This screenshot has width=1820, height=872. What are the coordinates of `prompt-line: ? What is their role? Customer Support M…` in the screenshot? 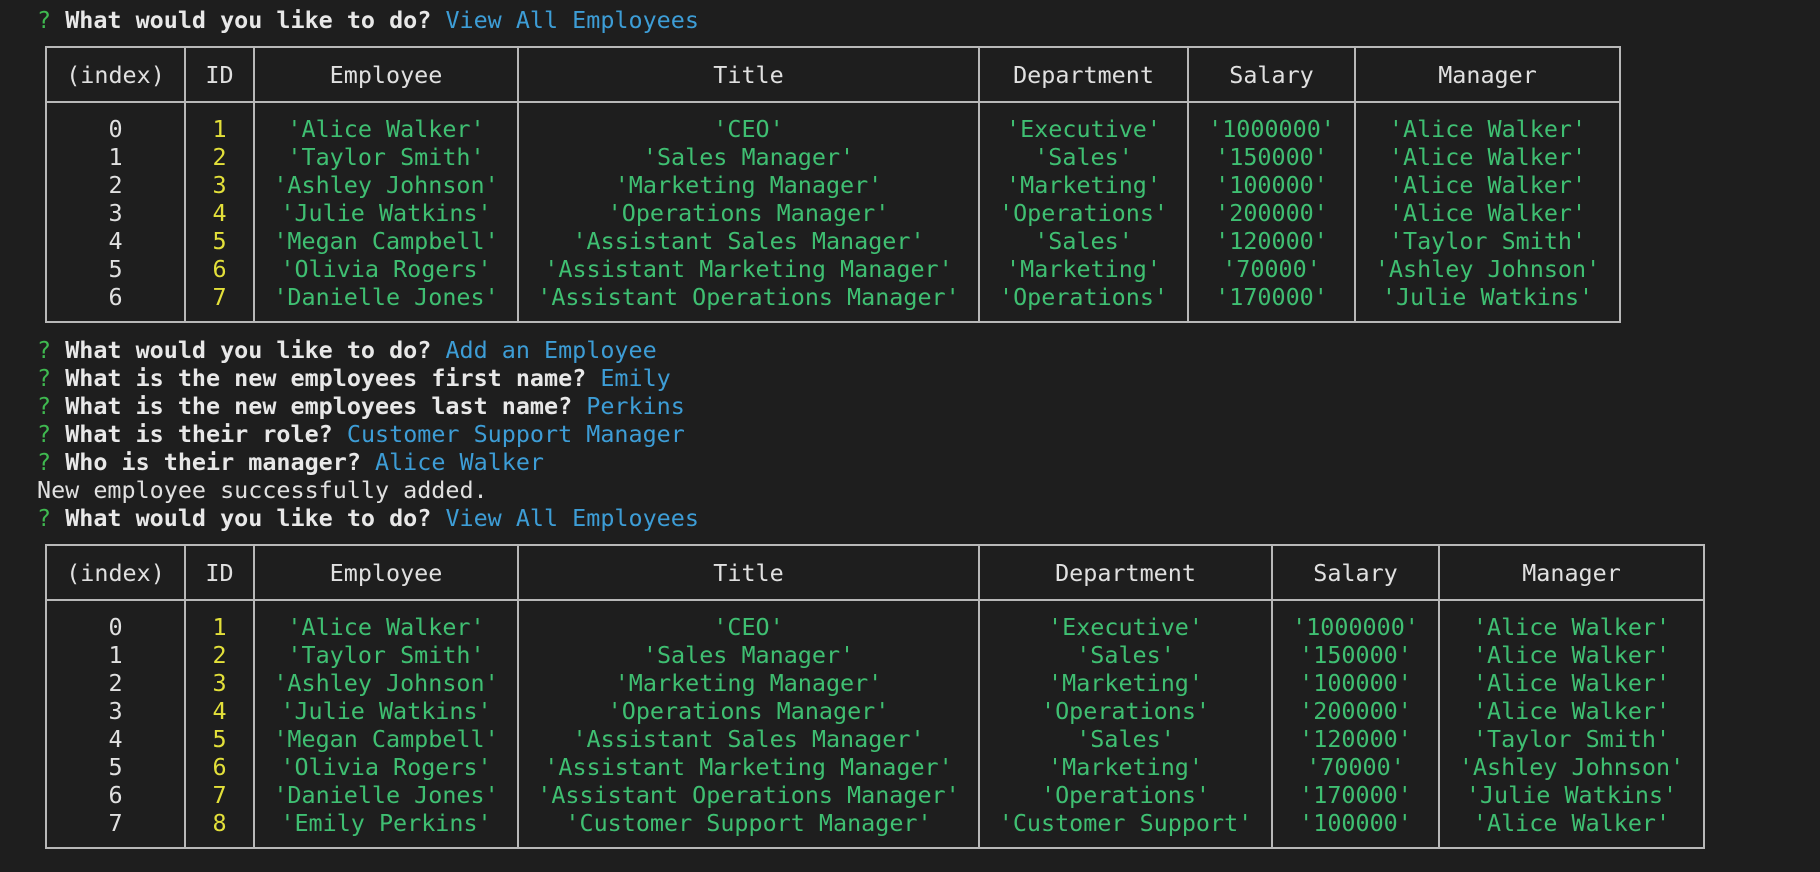 It's located at (922, 434).